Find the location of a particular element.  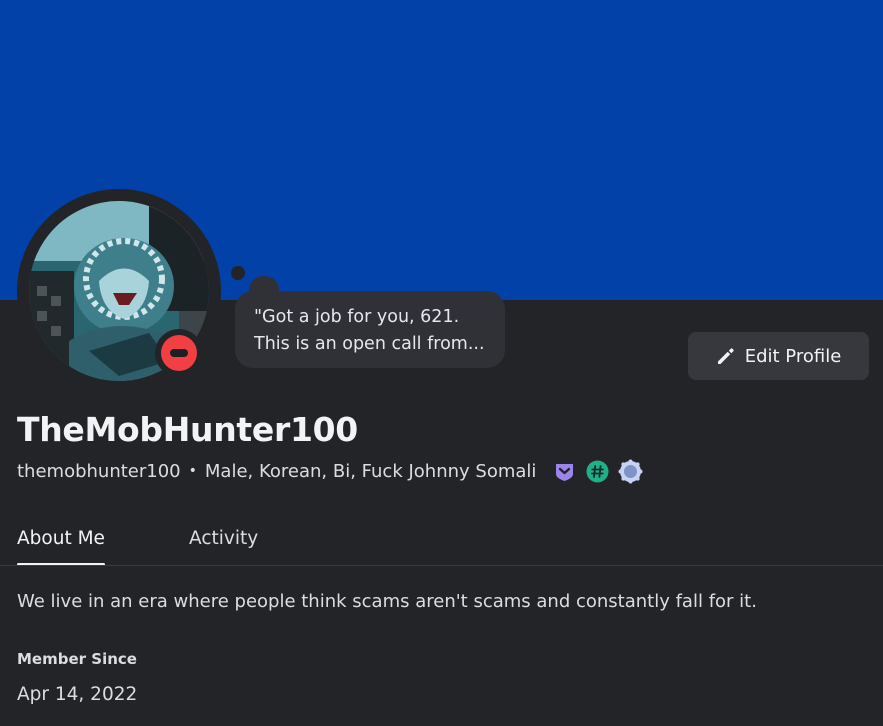

username: themobhunter100 is located at coordinates (99, 471).